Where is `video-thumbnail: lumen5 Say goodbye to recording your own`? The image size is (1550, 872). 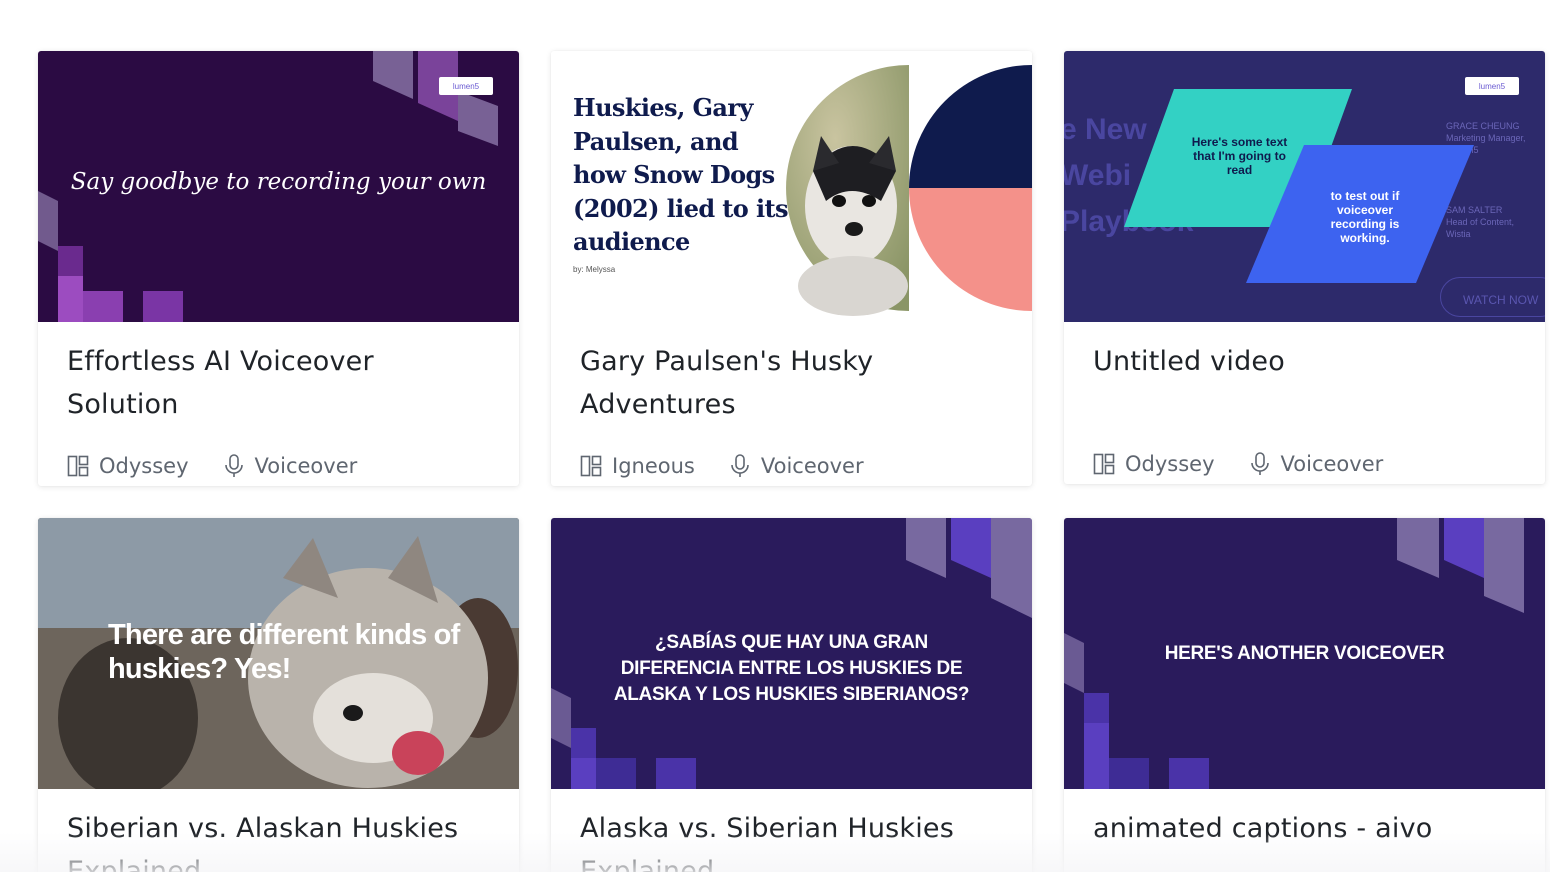 video-thumbnail: lumen5 Say goodbye to recording your own is located at coordinates (278, 186).